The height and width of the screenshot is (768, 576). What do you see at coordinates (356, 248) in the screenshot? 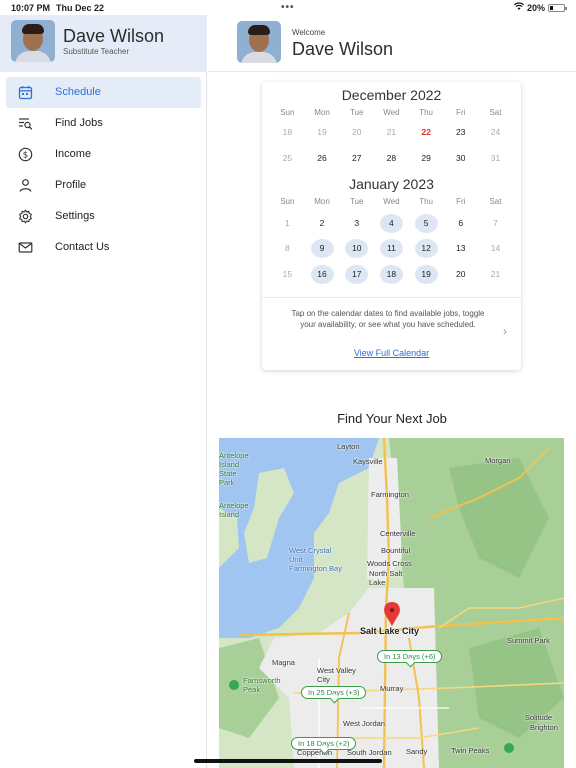
I see `calendar-day: 10` at bounding box center [356, 248].